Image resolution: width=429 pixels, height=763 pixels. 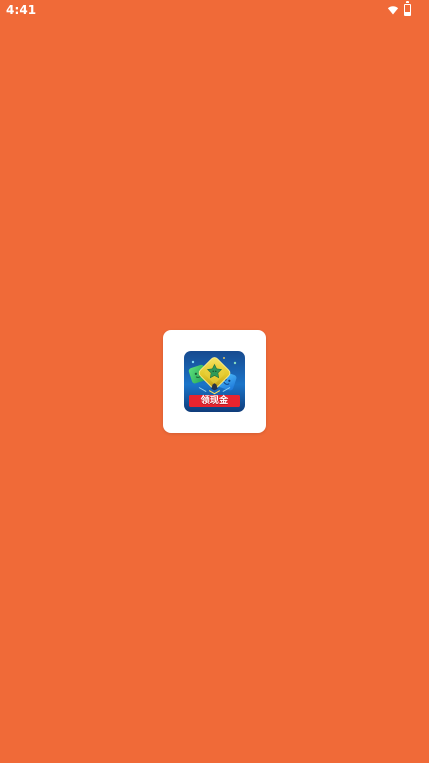 What do you see at coordinates (393, 10) in the screenshot?
I see `wifi-icon` at bounding box center [393, 10].